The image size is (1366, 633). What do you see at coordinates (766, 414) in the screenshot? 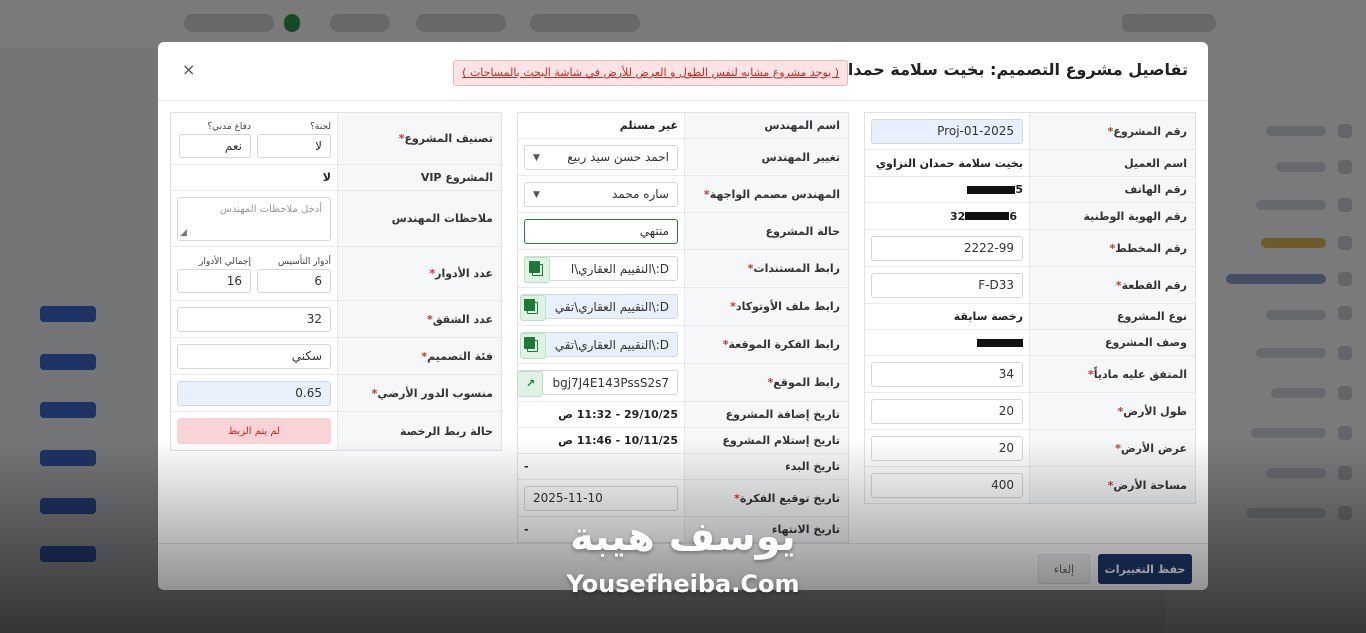
I see `added-date-label: تاريخ إضافة المشروع` at bounding box center [766, 414].